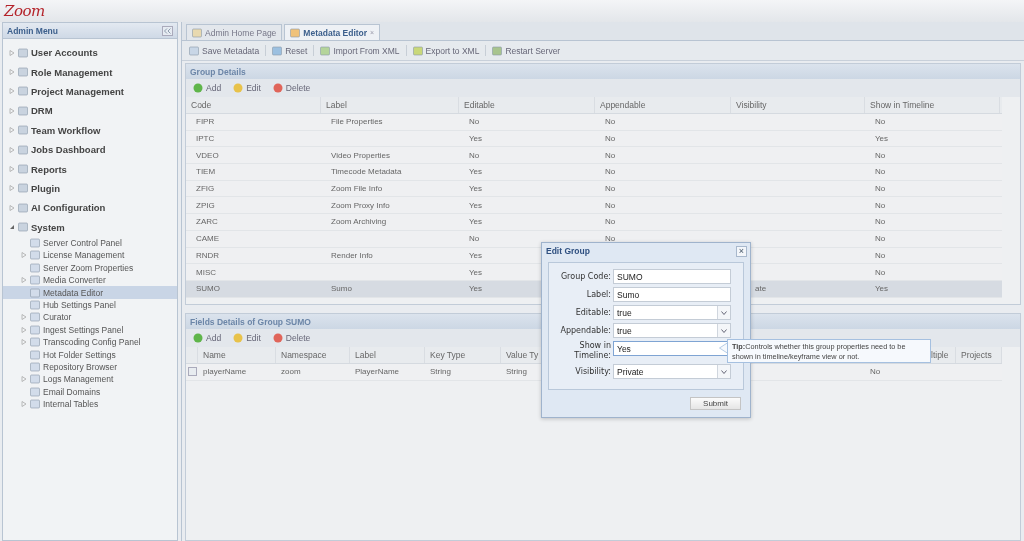 The height and width of the screenshot is (541, 1024). What do you see at coordinates (592, 351) in the screenshot?
I see `field-label: Show in Timeline:` at bounding box center [592, 351].